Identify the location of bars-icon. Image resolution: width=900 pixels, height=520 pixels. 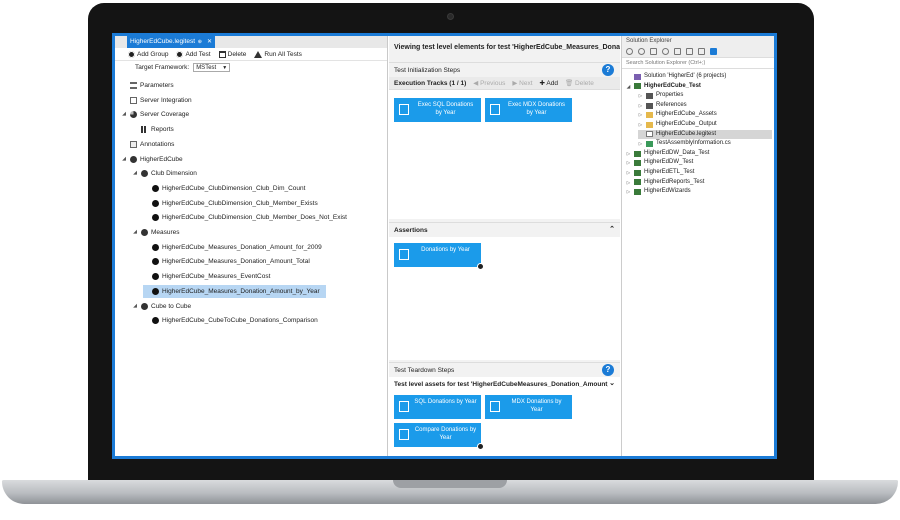
(144, 130).